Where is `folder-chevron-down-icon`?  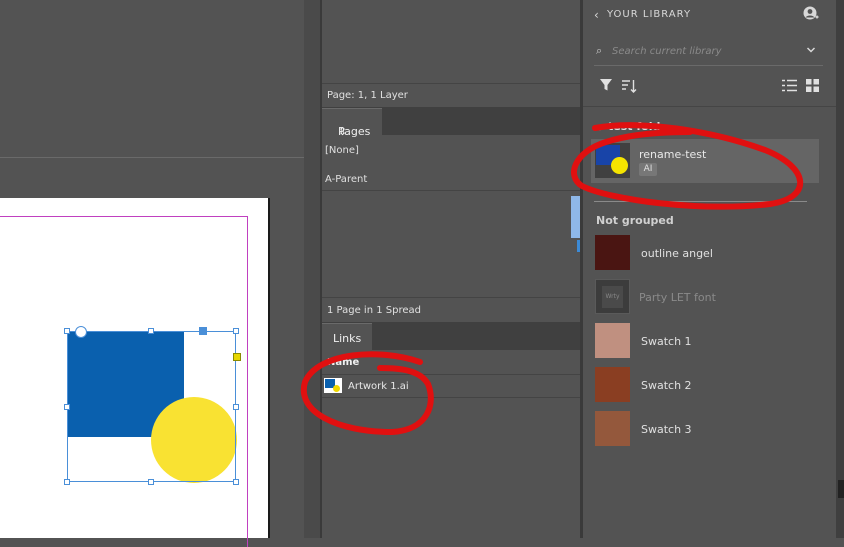 folder-chevron-down-icon is located at coordinates (600, 128).